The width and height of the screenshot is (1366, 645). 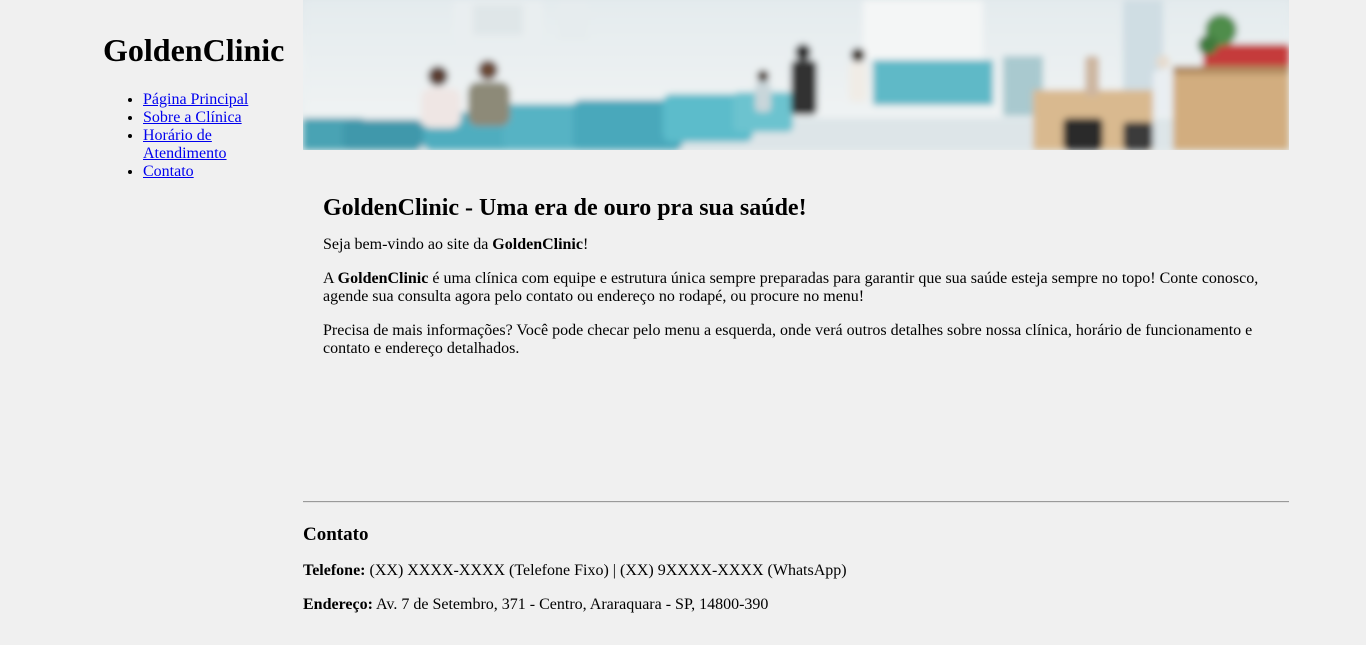 I want to click on footer-heading: Contato, so click(x=336, y=534).